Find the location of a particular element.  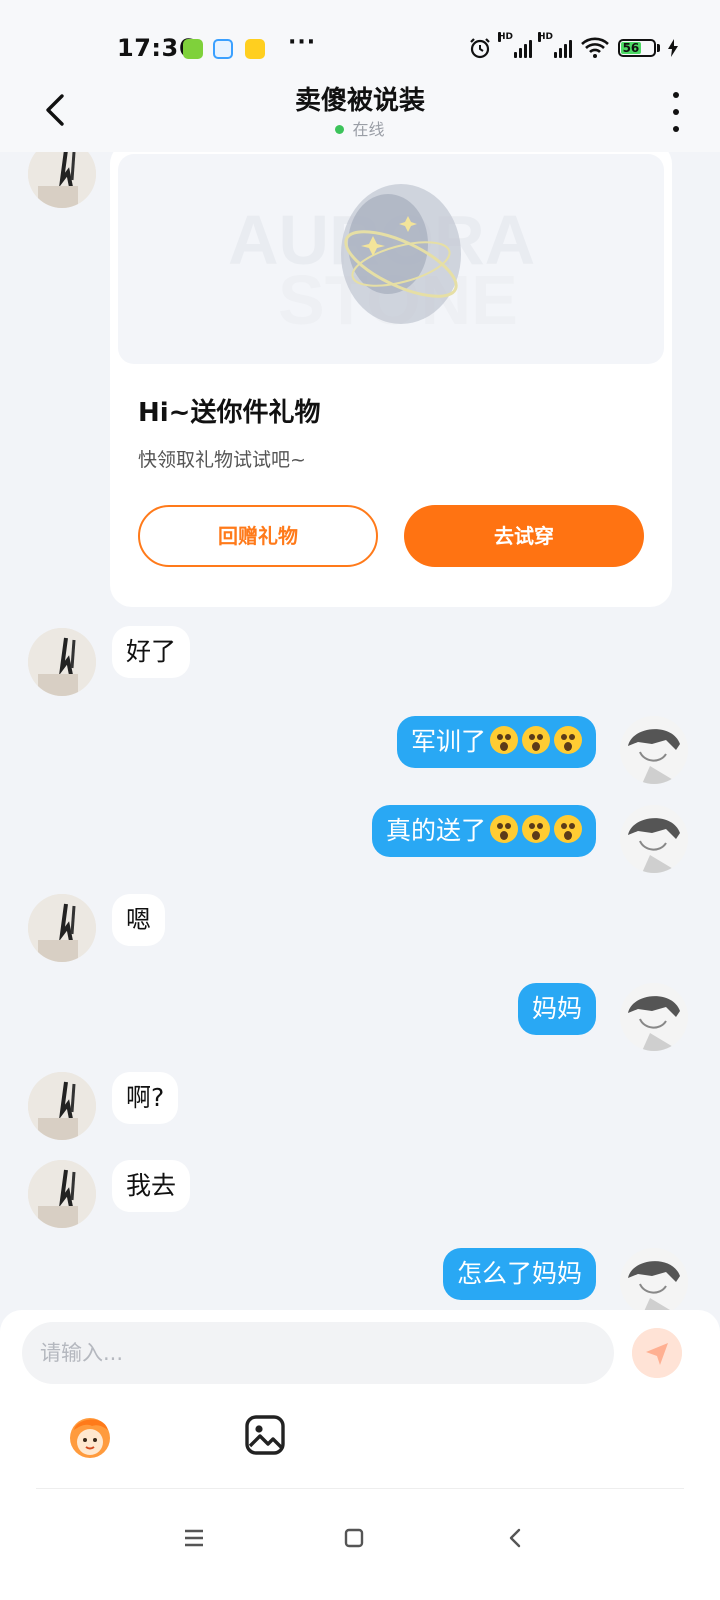

message-text: 啊? is located at coordinates (145, 1097).